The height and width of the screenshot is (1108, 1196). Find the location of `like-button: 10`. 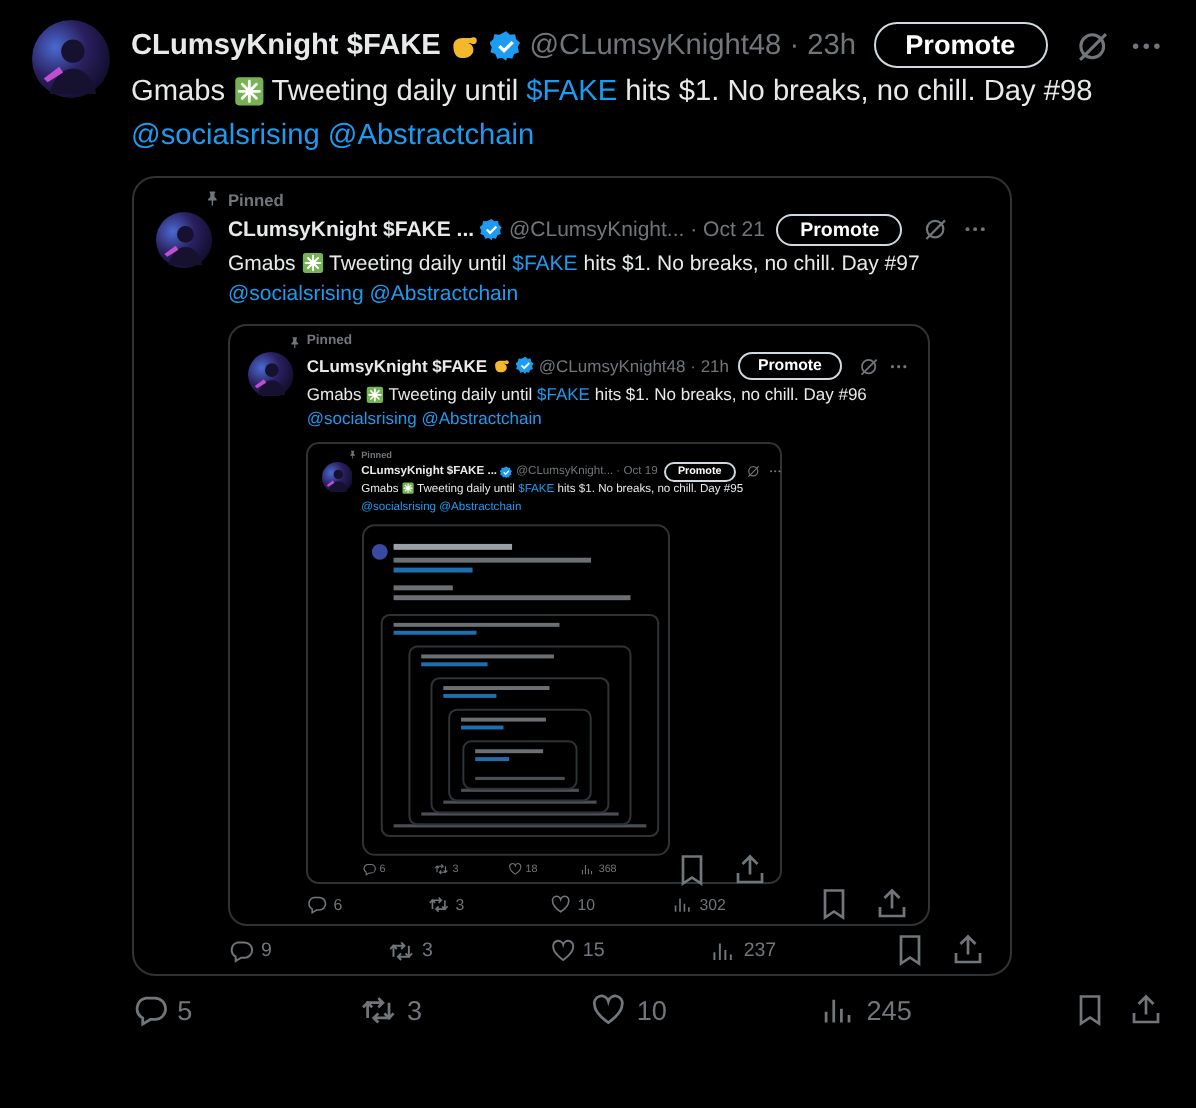

like-button: 10 is located at coordinates (628, 1011).